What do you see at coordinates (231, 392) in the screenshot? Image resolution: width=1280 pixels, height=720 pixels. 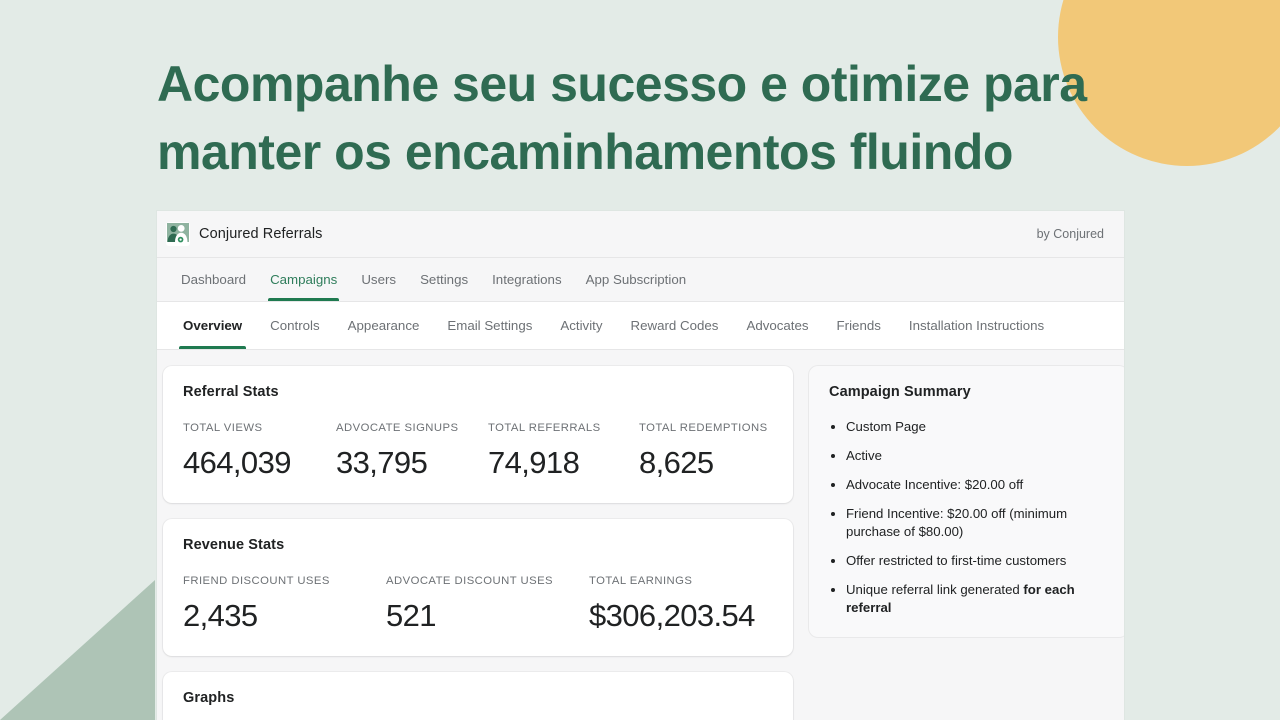 I see `referral-stats-title: Referral Stats` at bounding box center [231, 392].